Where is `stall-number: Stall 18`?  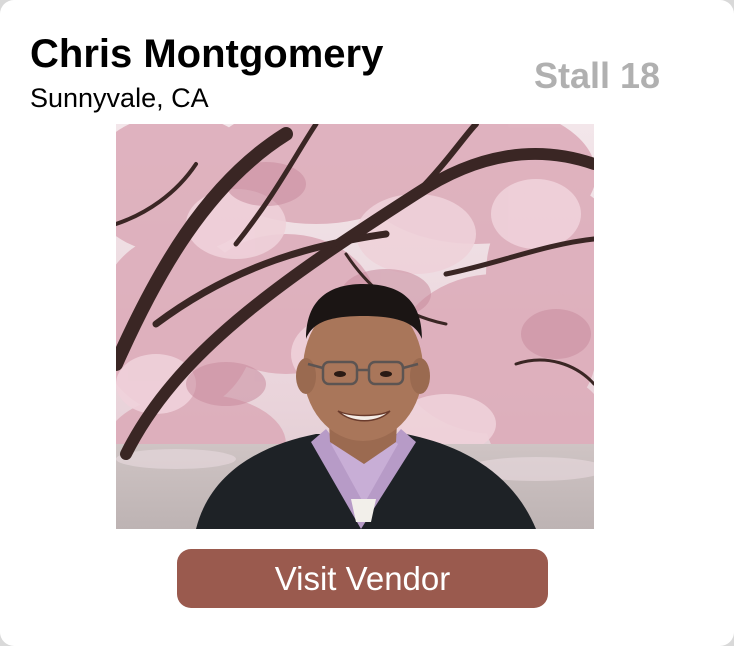
stall-number: Stall 18 is located at coordinates (597, 75).